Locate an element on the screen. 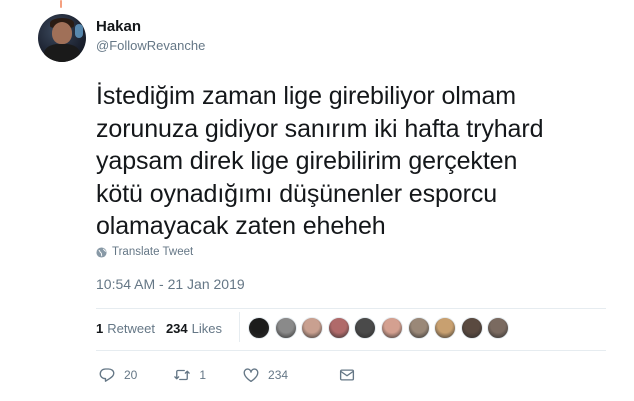  tweet-header: Hakan @FollowRevanche is located at coordinates (121, 38).